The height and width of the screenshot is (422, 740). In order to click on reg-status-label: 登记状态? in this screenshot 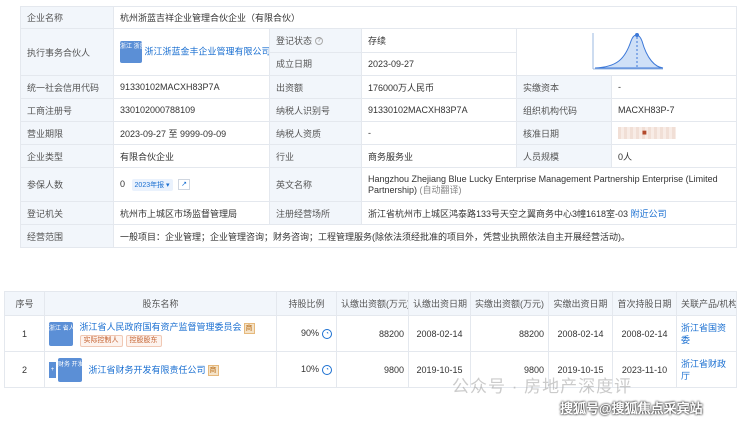, I will do `click(315, 40)`.